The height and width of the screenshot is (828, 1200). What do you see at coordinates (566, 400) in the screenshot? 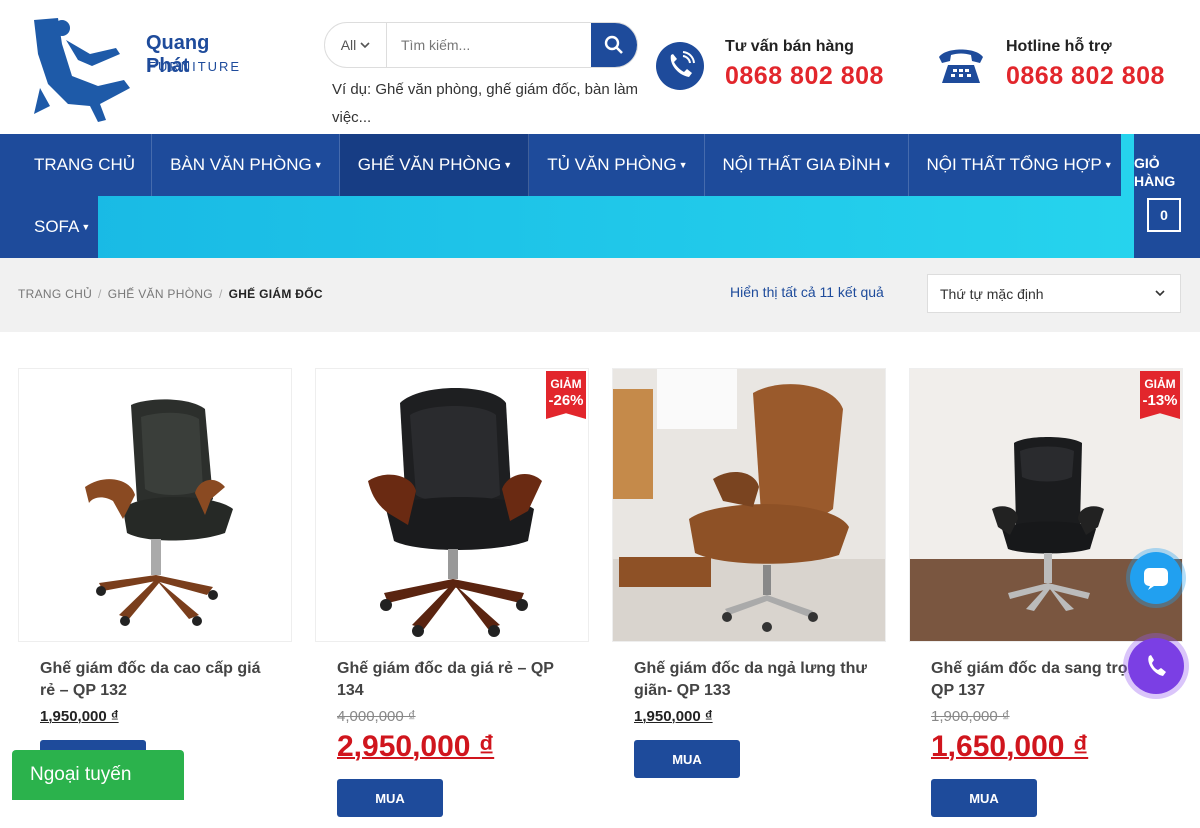
I see `discount-percent: -26%` at bounding box center [566, 400].